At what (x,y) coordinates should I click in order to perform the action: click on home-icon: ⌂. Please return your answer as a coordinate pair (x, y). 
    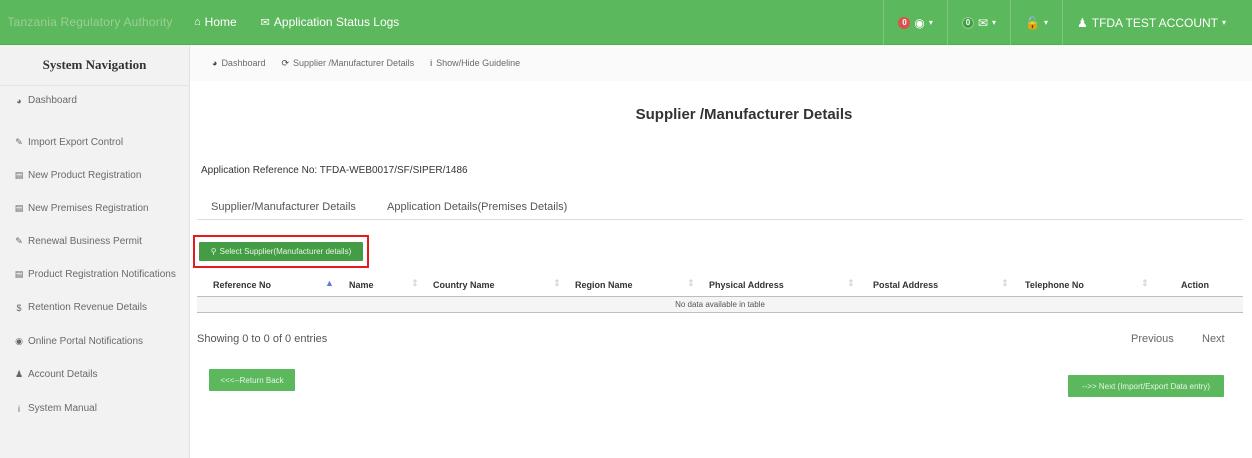
    Looking at the image, I should click on (197, 22).